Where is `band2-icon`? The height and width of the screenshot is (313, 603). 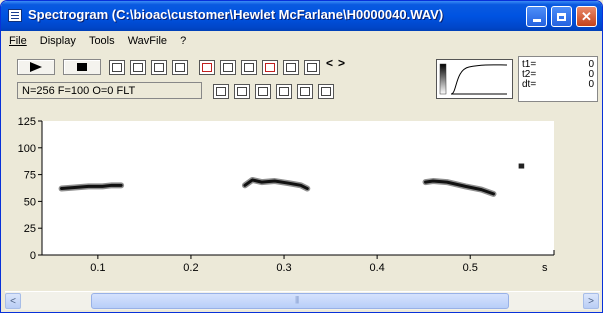 band2-icon is located at coordinates (242, 91).